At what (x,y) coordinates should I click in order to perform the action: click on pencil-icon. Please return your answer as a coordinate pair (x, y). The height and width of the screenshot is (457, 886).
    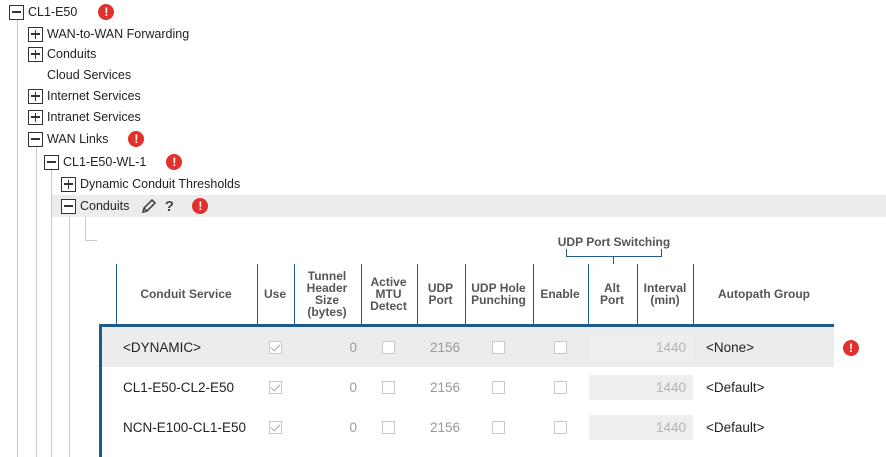
    Looking at the image, I should click on (149, 206).